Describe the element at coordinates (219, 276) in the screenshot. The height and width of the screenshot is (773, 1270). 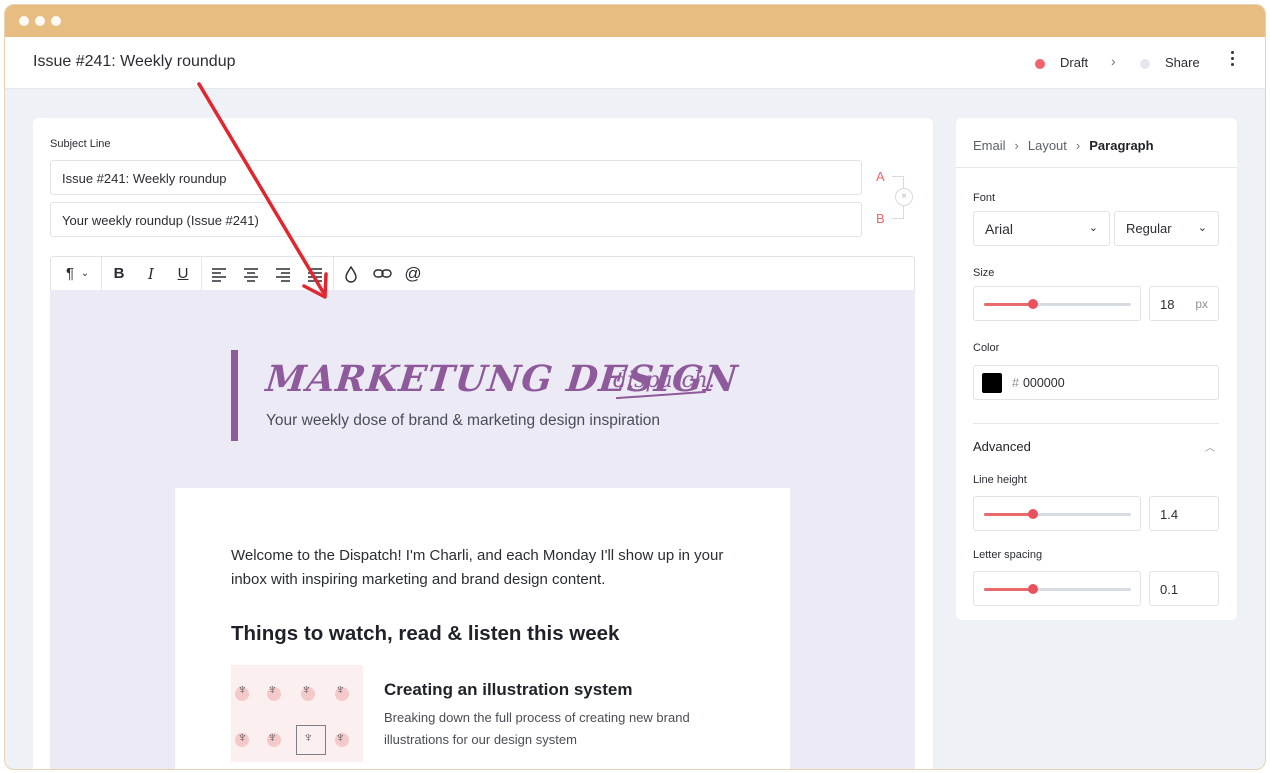
I see `align-left-icon` at that location.